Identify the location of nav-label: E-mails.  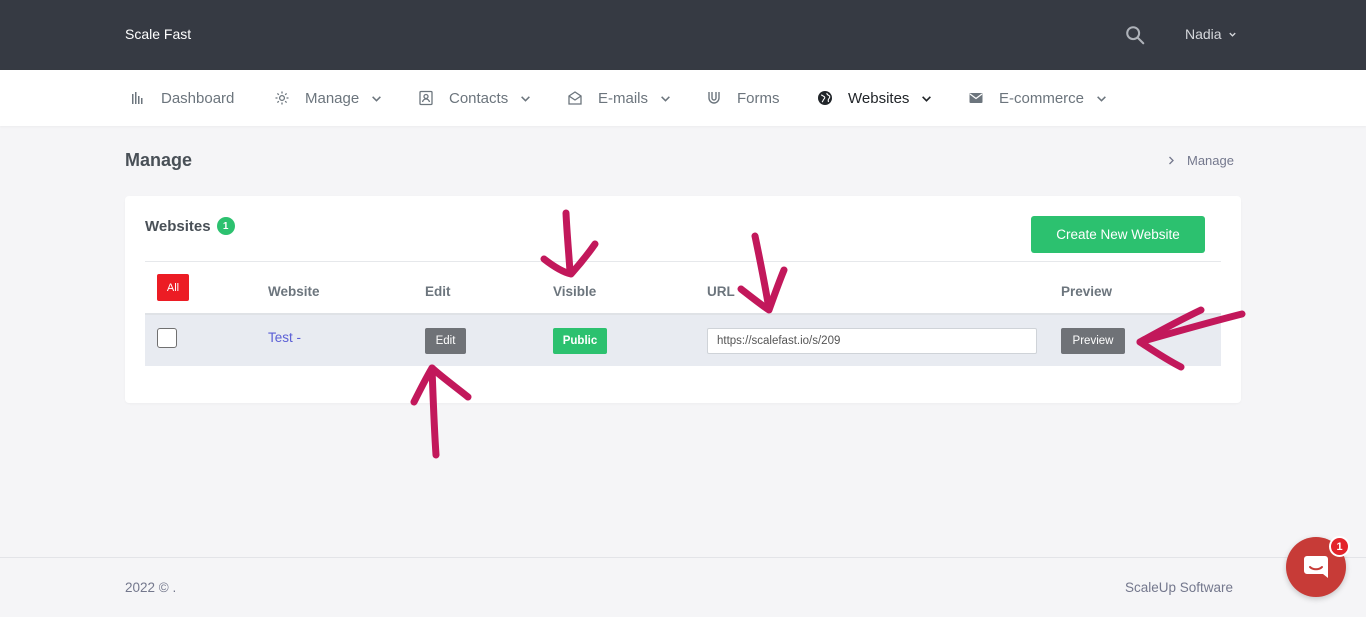
(623, 98).